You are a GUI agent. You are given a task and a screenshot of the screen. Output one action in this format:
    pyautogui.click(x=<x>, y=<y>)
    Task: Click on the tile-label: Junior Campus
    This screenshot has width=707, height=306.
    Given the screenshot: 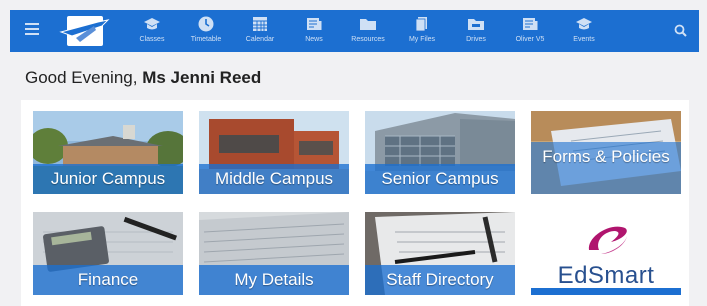 What is the action you would take?
    pyautogui.click(x=108, y=178)
    